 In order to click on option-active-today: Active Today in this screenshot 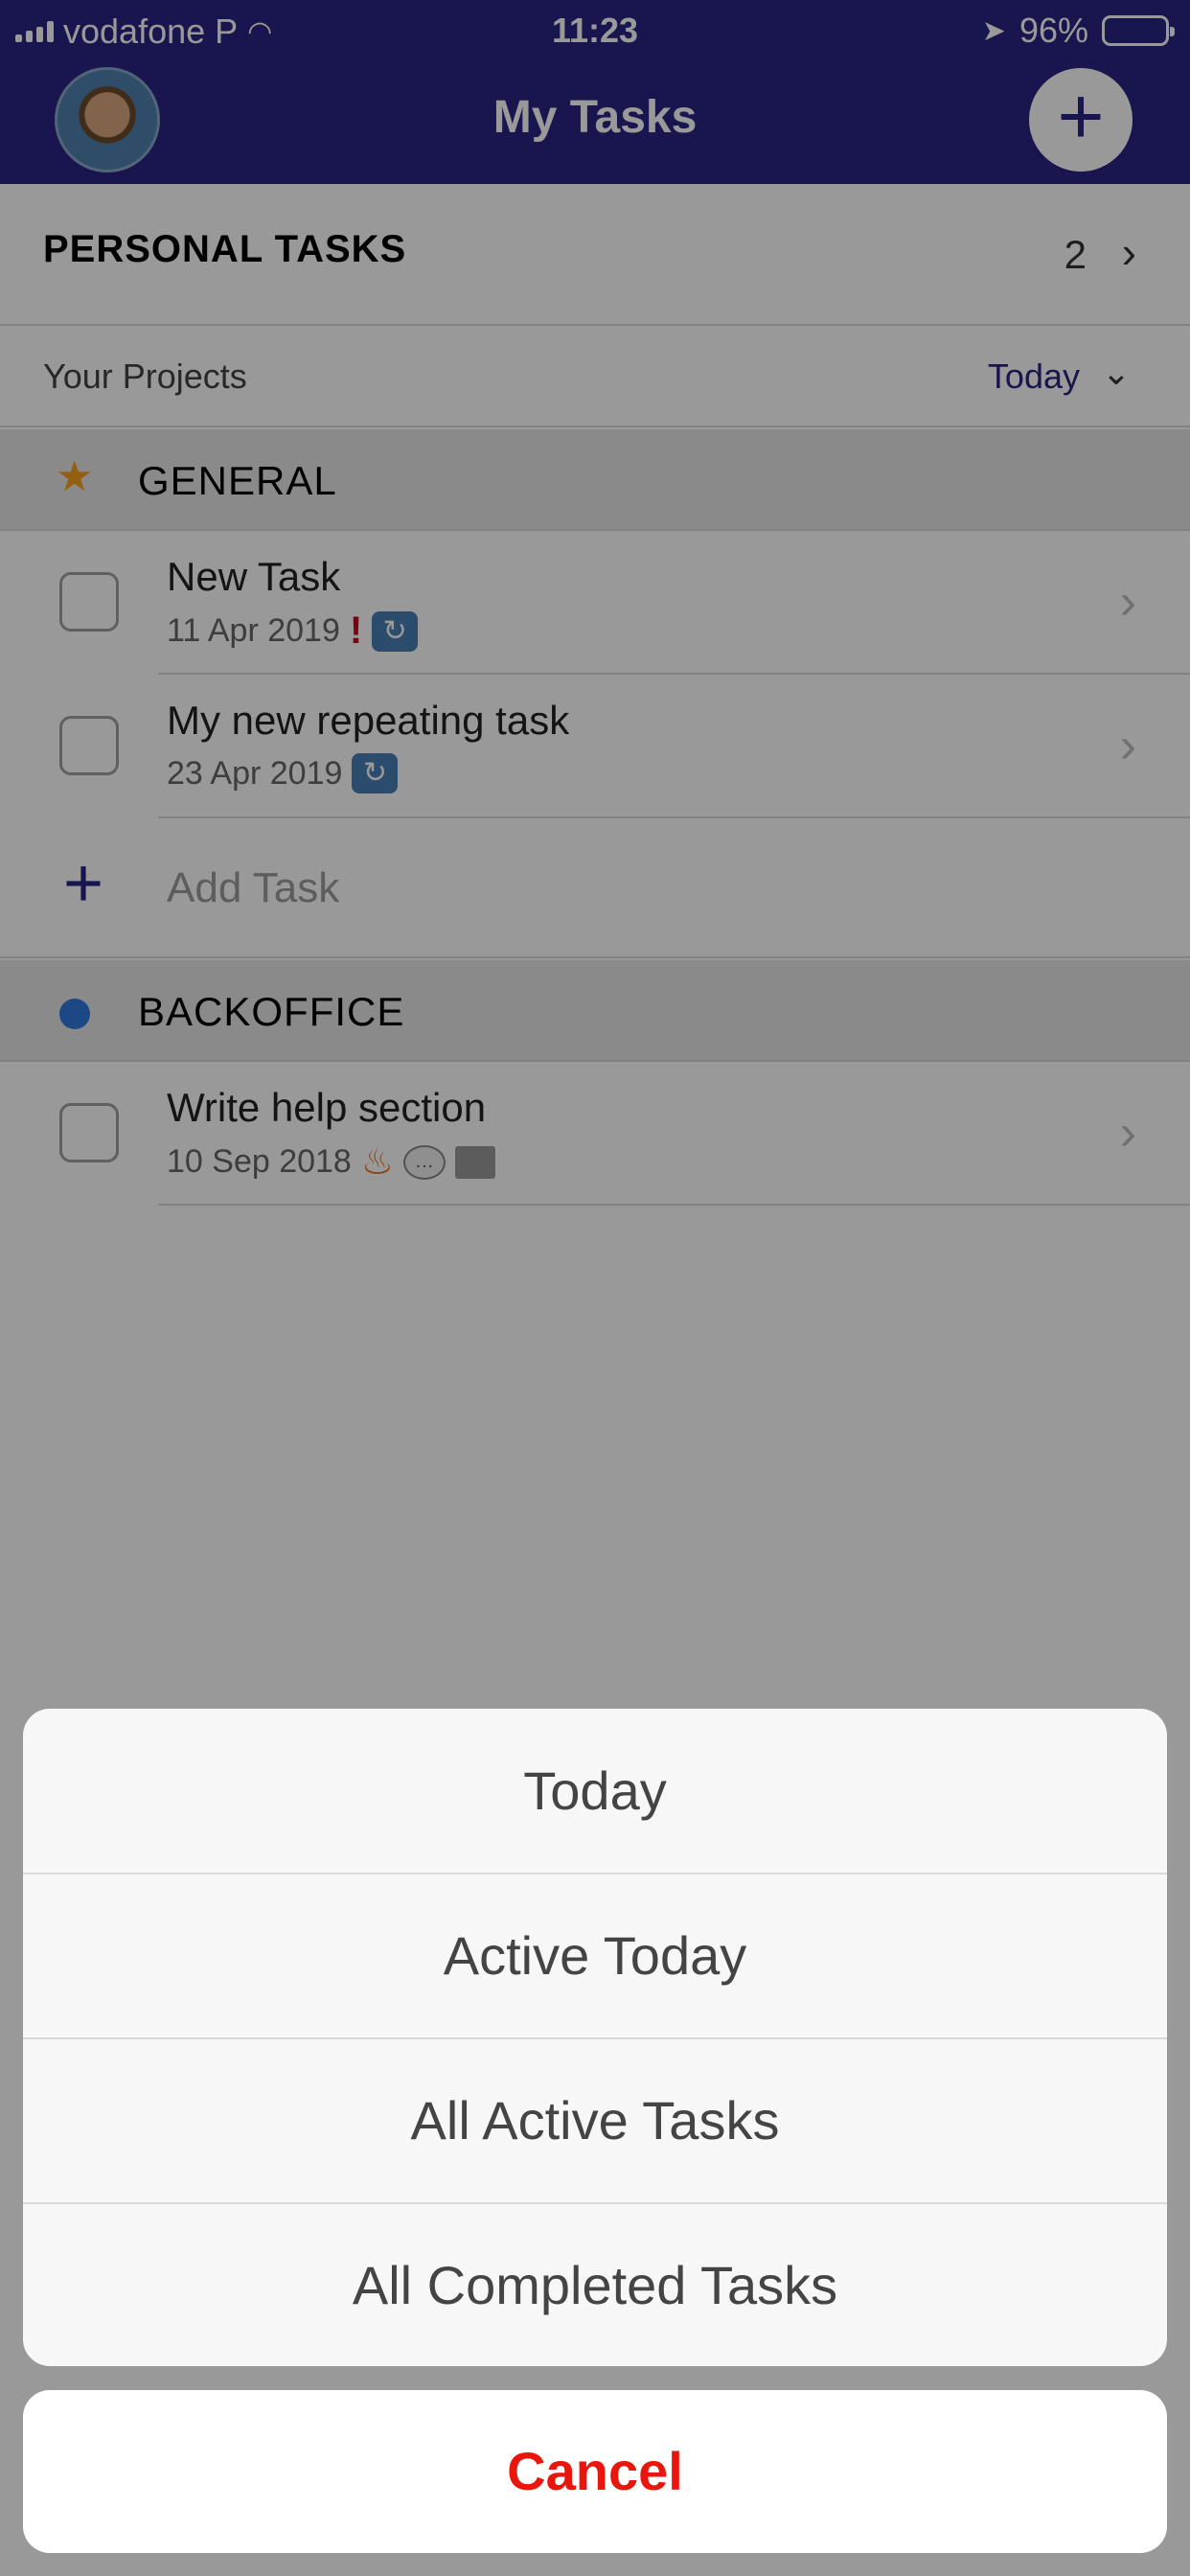, I will do `click(595, 1956)`.